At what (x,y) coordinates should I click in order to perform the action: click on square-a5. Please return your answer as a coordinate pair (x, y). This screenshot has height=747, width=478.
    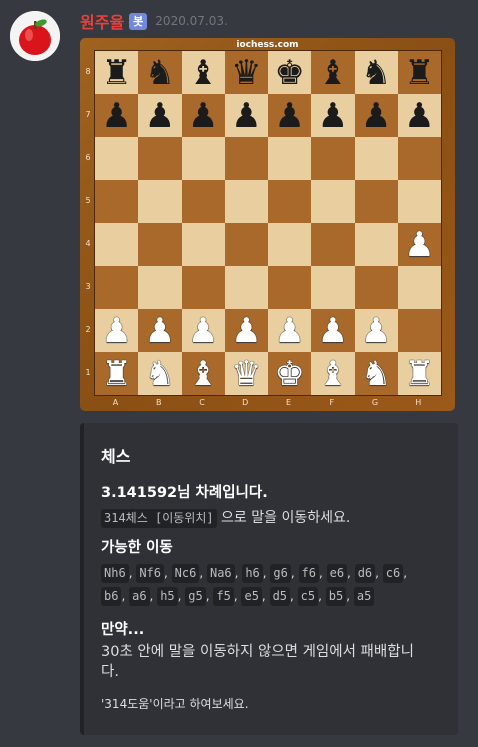
    Looking at the image, I should click on (117, 201).